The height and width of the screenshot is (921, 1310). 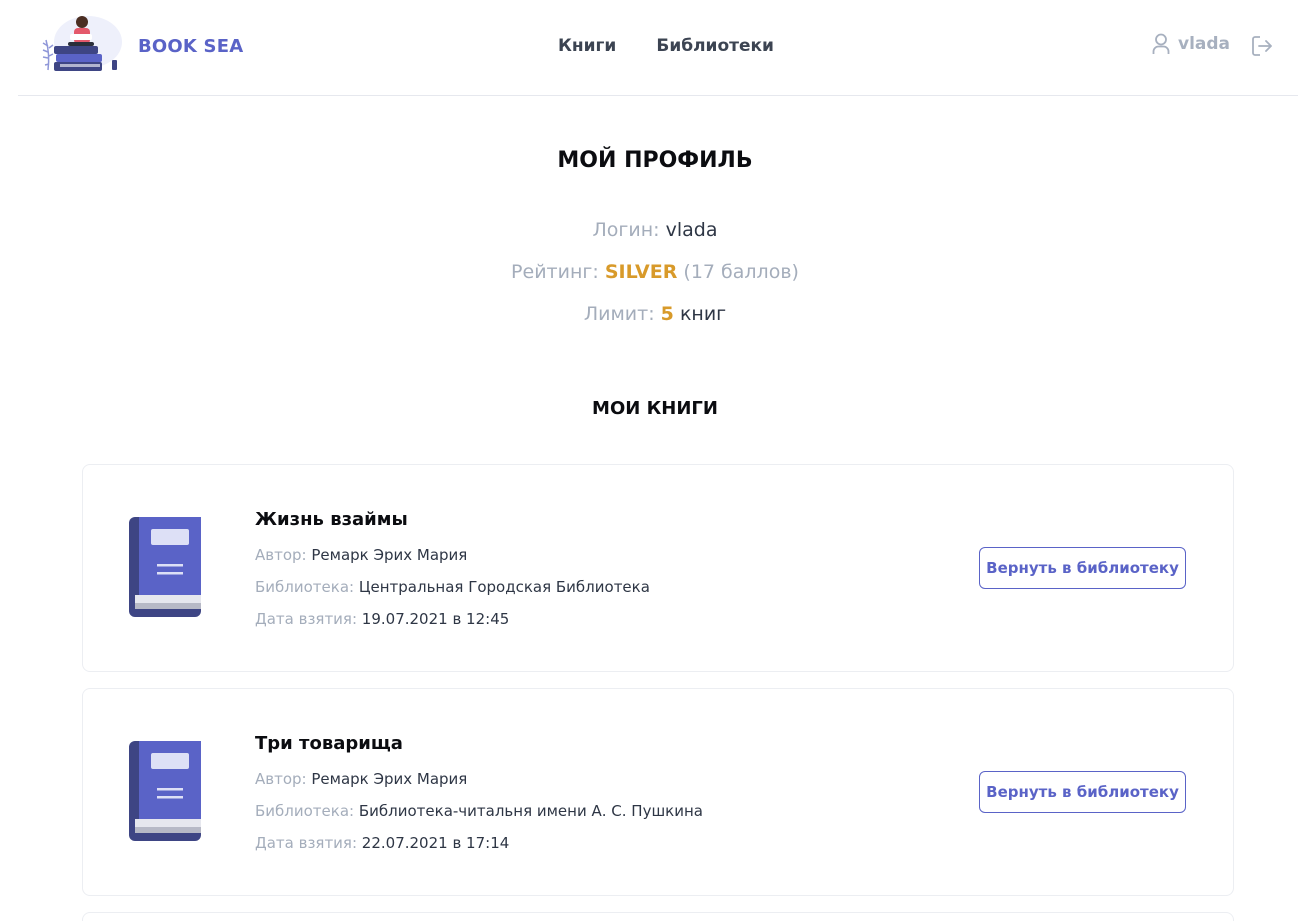 I want to click on limit-row: Лимит: 5 книг, so click(x=655, y=314).